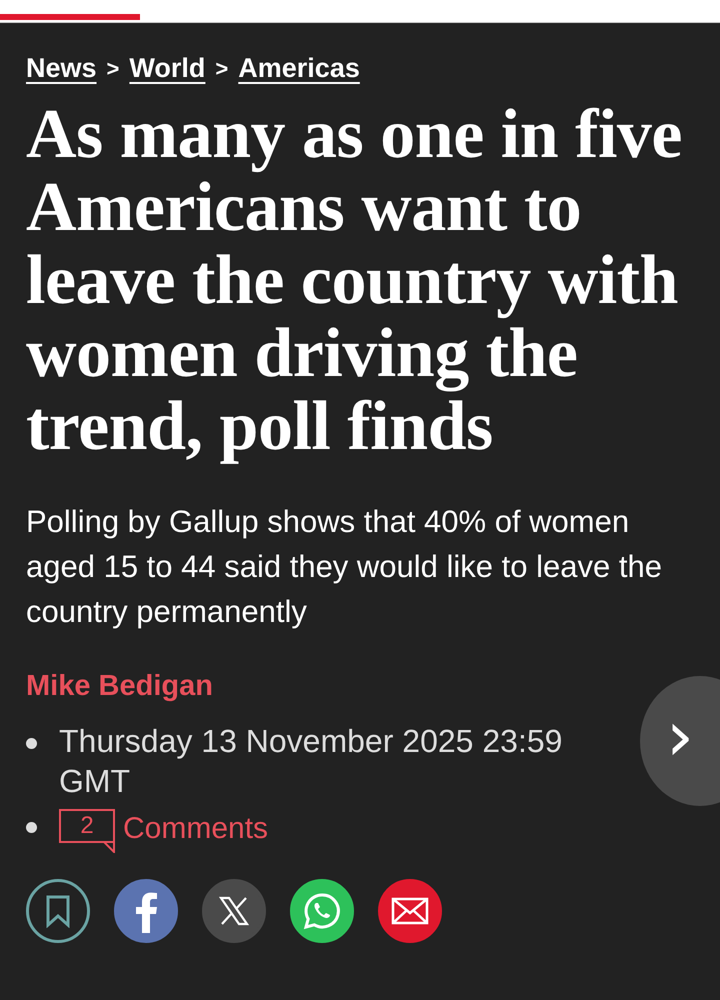 This screenshot has width=720, height=1000. Describe the element at coordinates (163, 829) in the screenshot. I see `comments-link: 2 Comments` at that location.